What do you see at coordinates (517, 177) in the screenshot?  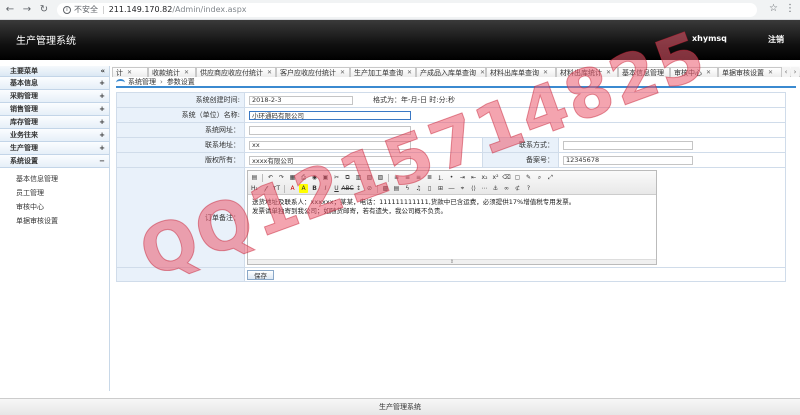 I see `select-all-icon: ▢` at bounding box center [517, 177].